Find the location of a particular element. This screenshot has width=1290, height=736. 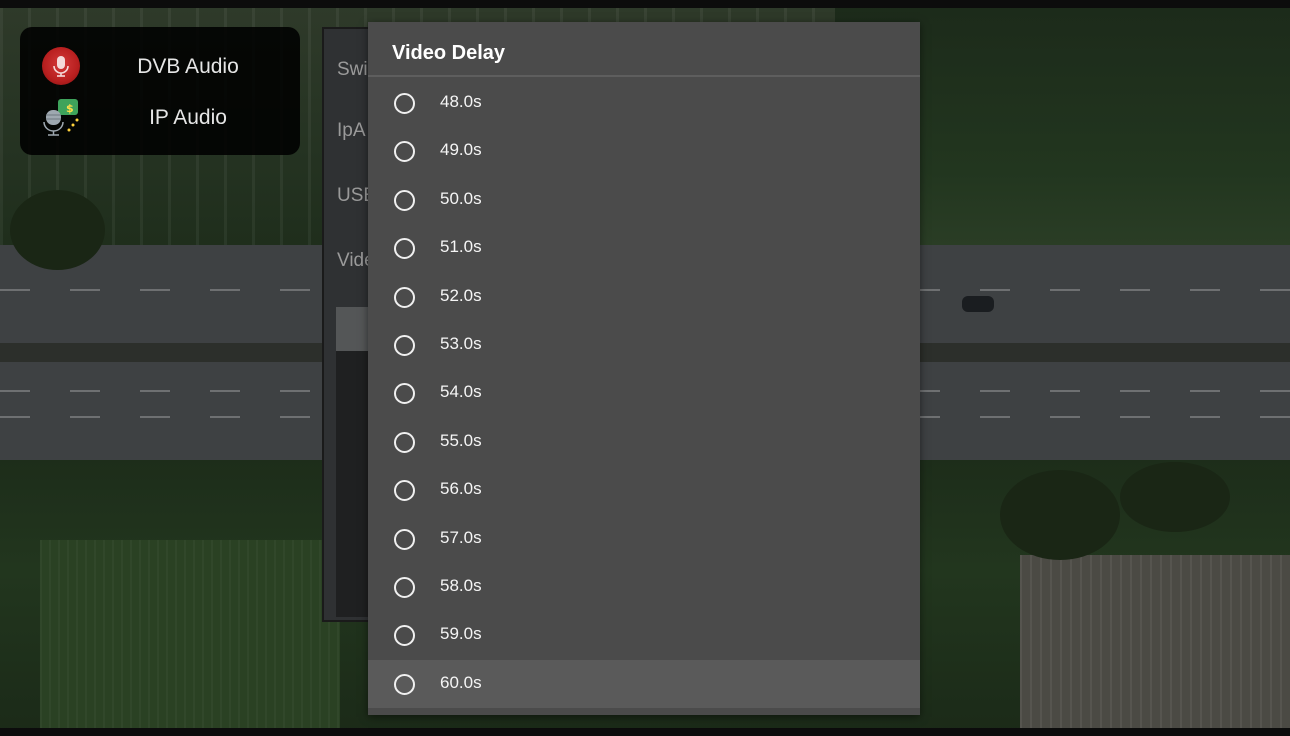

delay-option-label: 55.0s is located at coordinates (461, 440).